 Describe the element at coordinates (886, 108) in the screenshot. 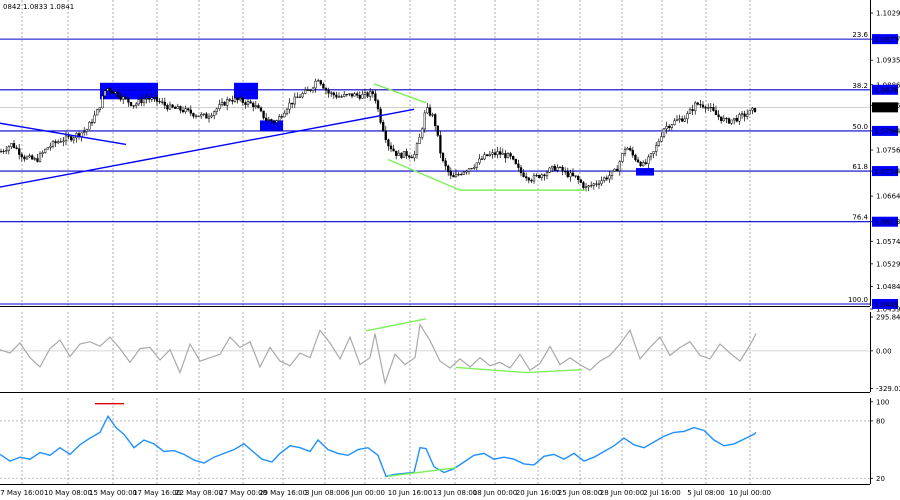

I see `price-label-text: 1.0841` at that location.